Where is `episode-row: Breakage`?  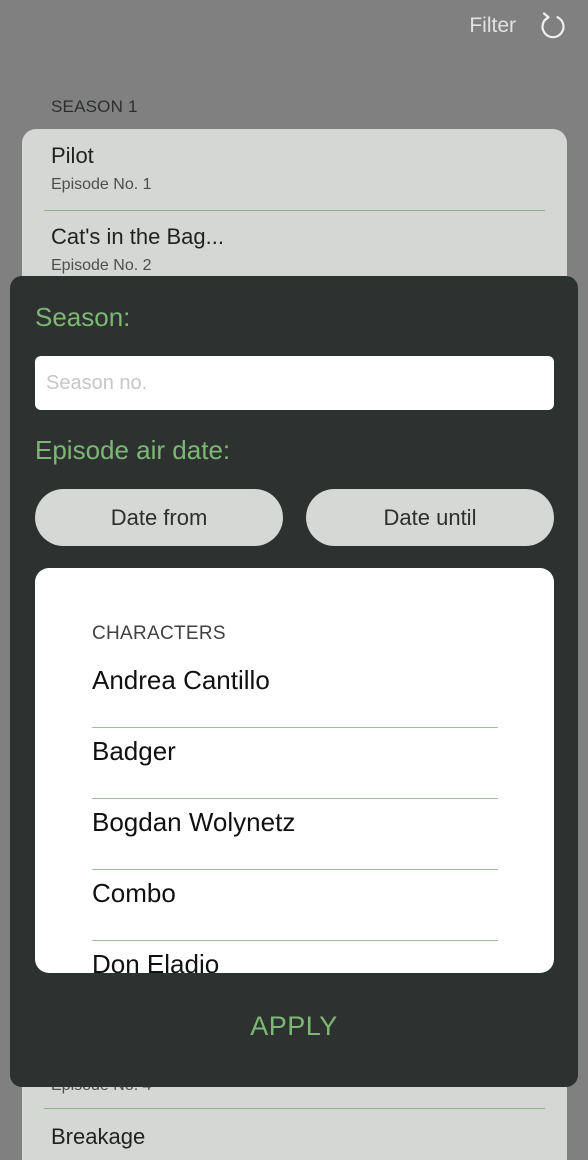 episode-row: Breakage is located at coordinates (298, 1134).